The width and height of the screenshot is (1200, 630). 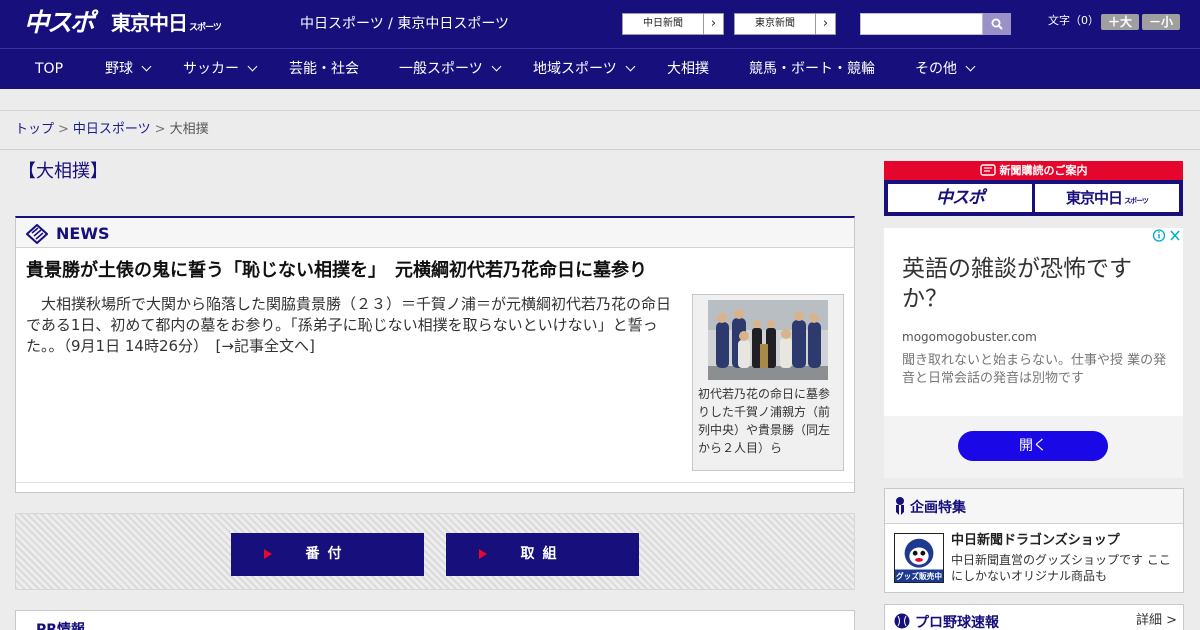 I want to click on ad-headline: 英語の雑談が恐怖ですか？, so click(x=1037, y=284).